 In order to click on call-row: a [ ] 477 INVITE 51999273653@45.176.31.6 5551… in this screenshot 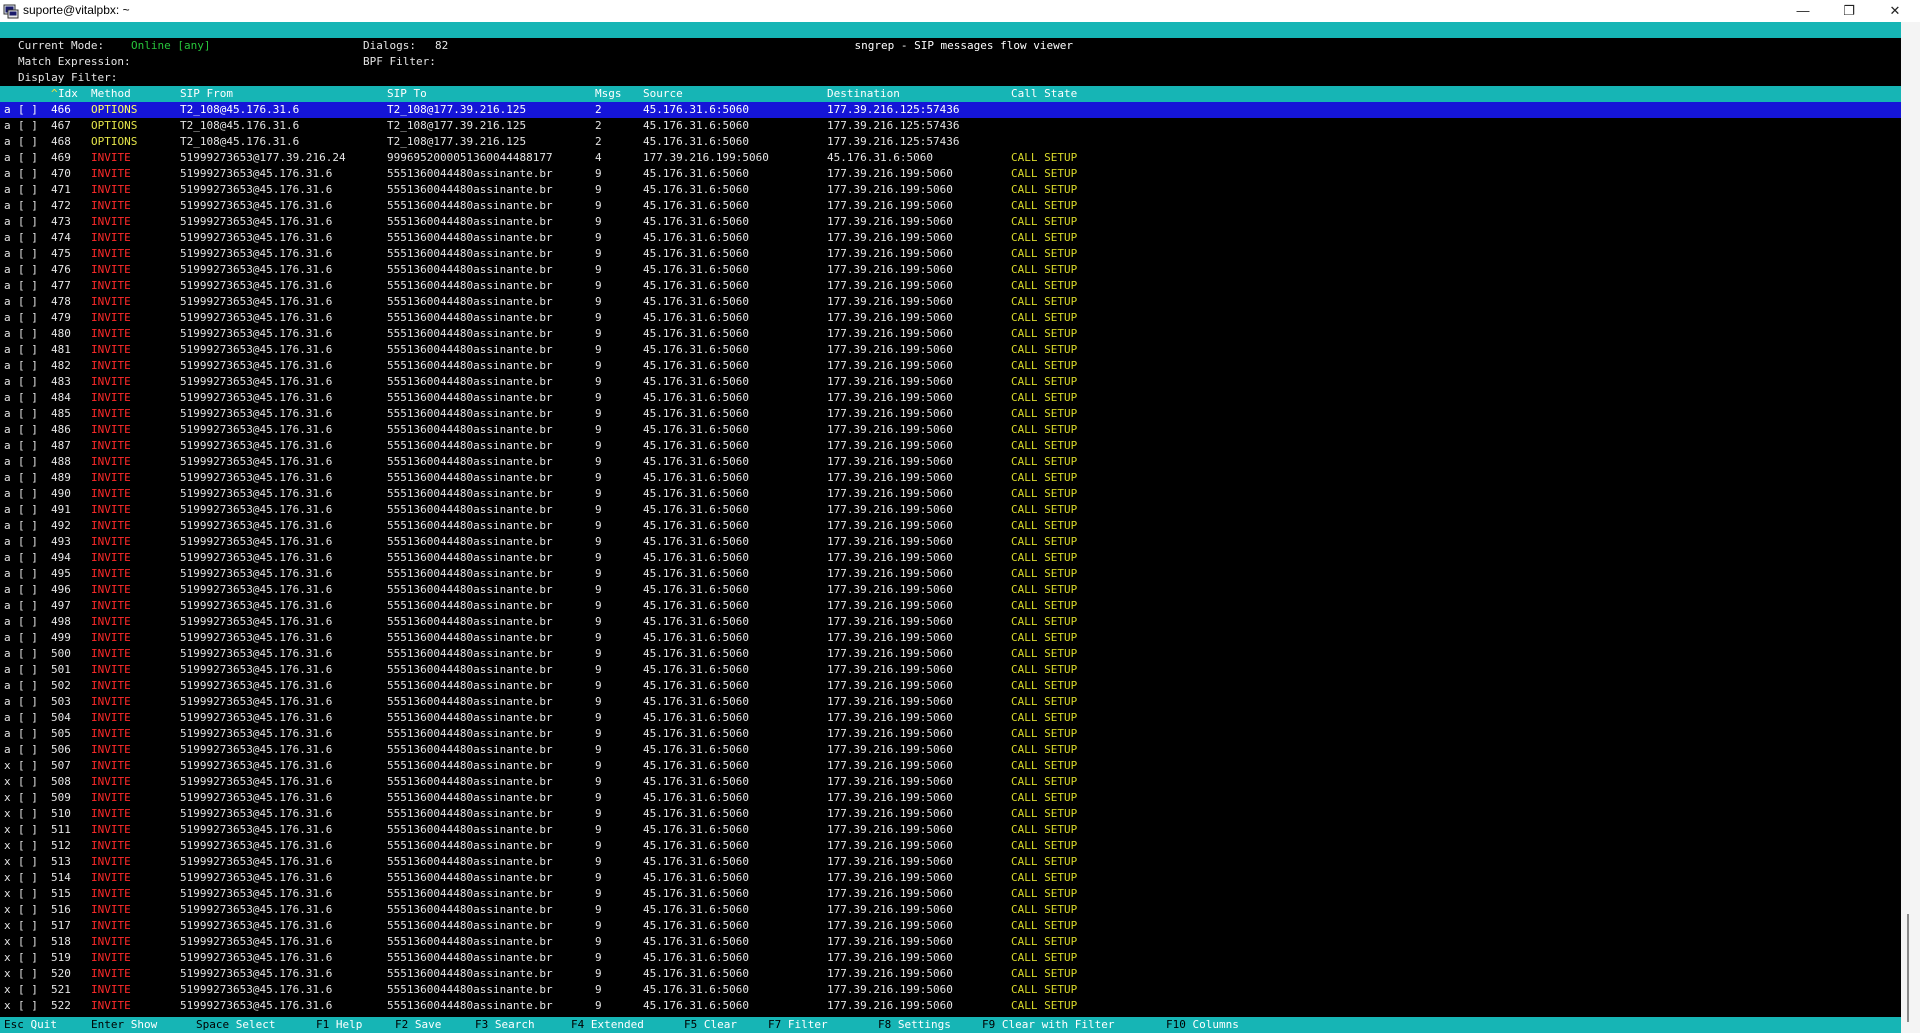, I will do `click(950, 286)`.